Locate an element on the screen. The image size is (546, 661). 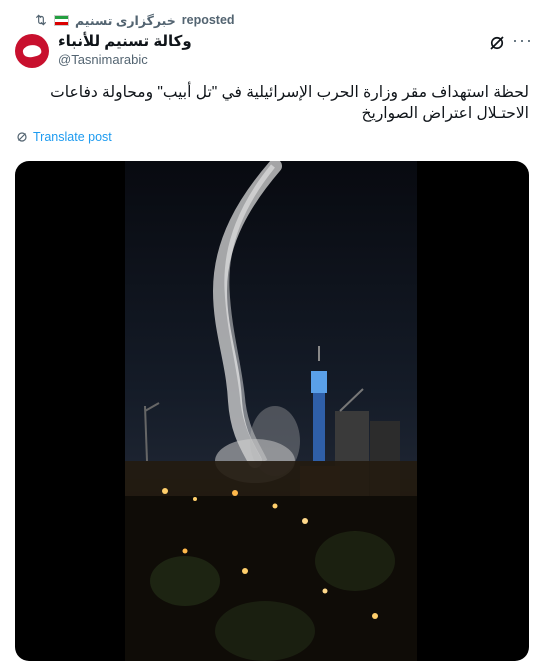
translate-icon is located at coordinates (22, 137).